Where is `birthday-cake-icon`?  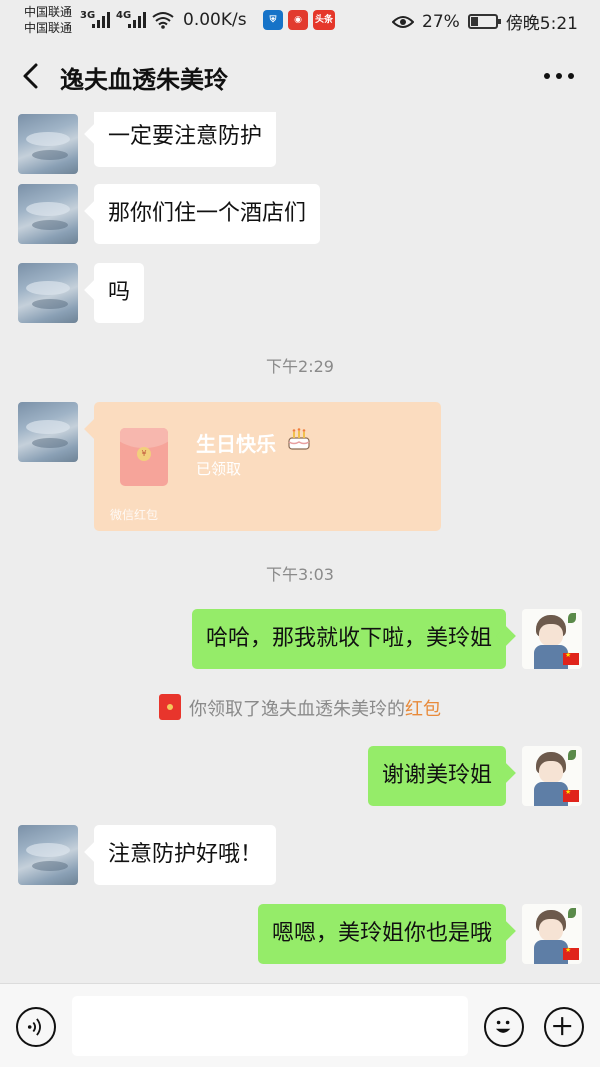 birthday-cake-icon is located at coordinates (299, 439).